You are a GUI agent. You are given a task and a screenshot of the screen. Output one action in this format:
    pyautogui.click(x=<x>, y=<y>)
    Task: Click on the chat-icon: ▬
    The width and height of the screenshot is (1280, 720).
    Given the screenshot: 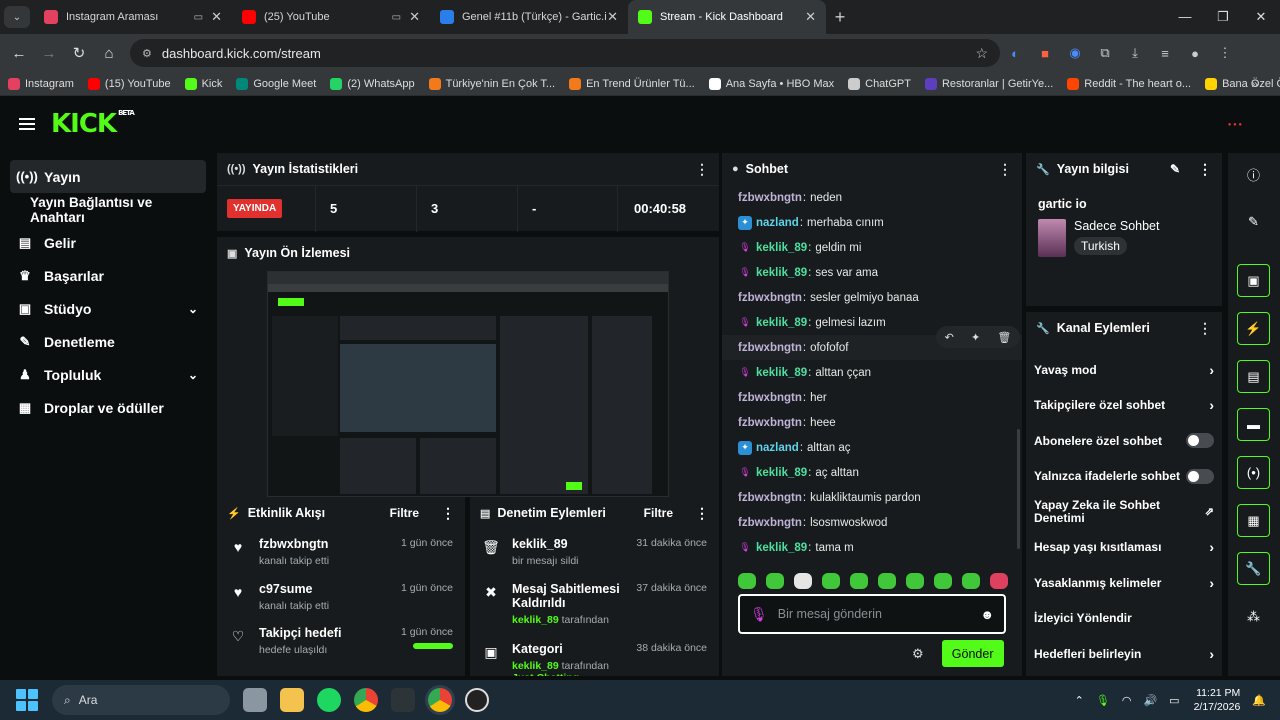 What is the action you would take?
    pyautogui.click(x=1253, y=424)
    